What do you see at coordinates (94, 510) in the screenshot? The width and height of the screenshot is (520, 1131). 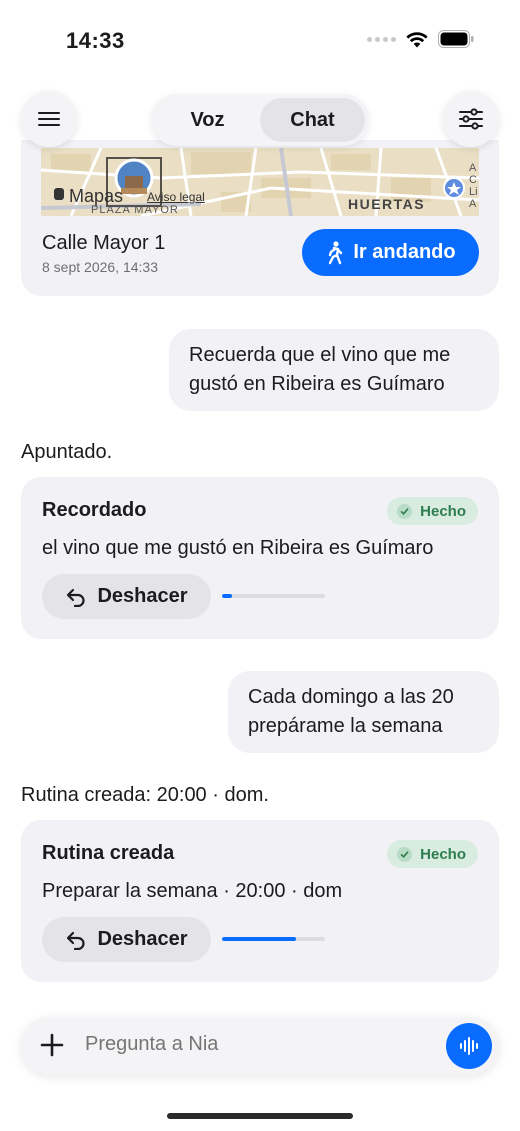 I see `card-title: Recordado` at bounding box center [94, 510].